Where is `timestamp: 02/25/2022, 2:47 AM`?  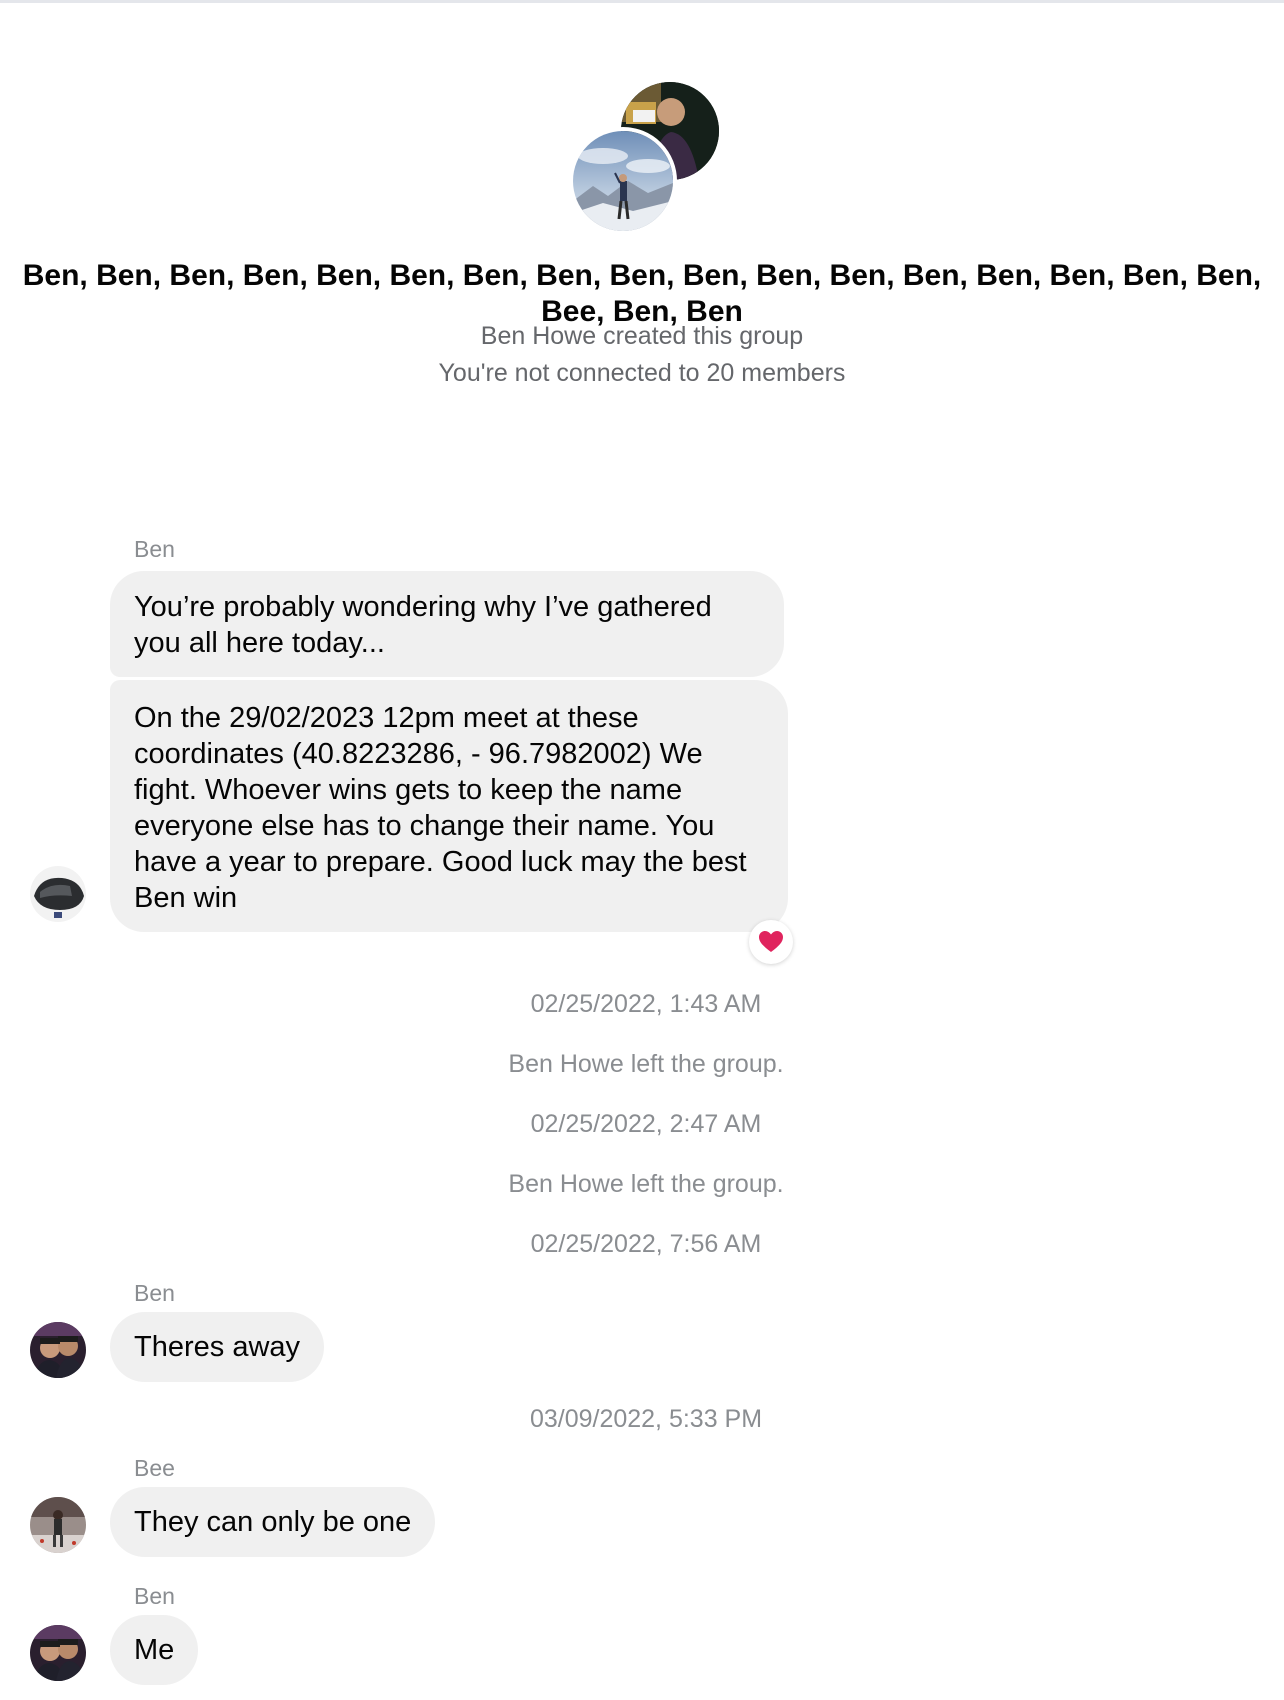
timestamp: 02/25/2022, 2:47 AM is located at coordinates (646, 1124).